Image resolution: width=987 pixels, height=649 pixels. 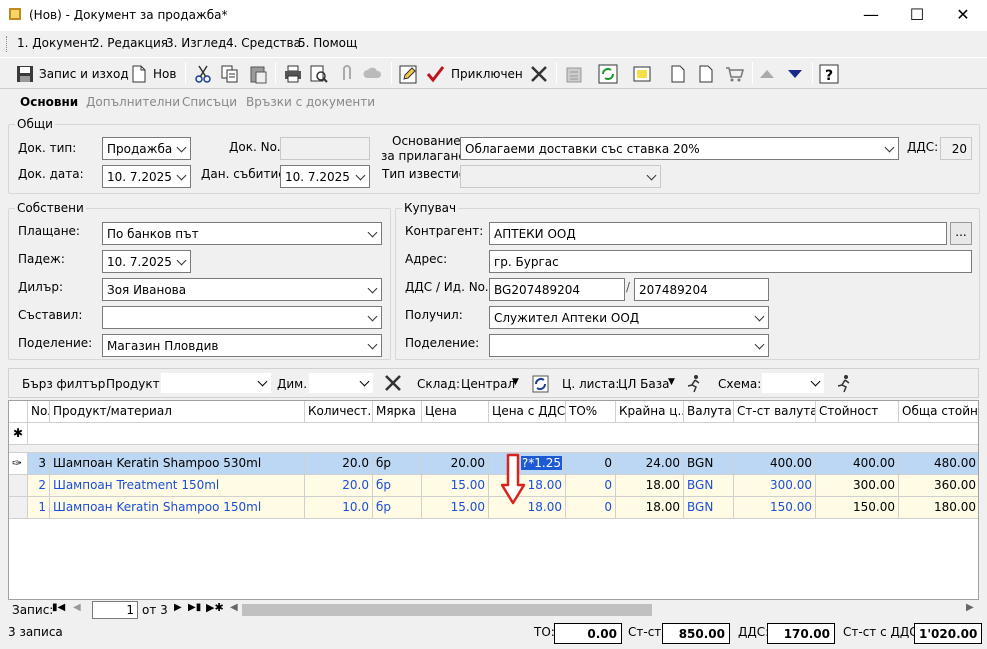 What do you see at coordinates (215, 607) in the screenshot?
I see `new-record-button: ▶✱` at bounding box center [215, 607].